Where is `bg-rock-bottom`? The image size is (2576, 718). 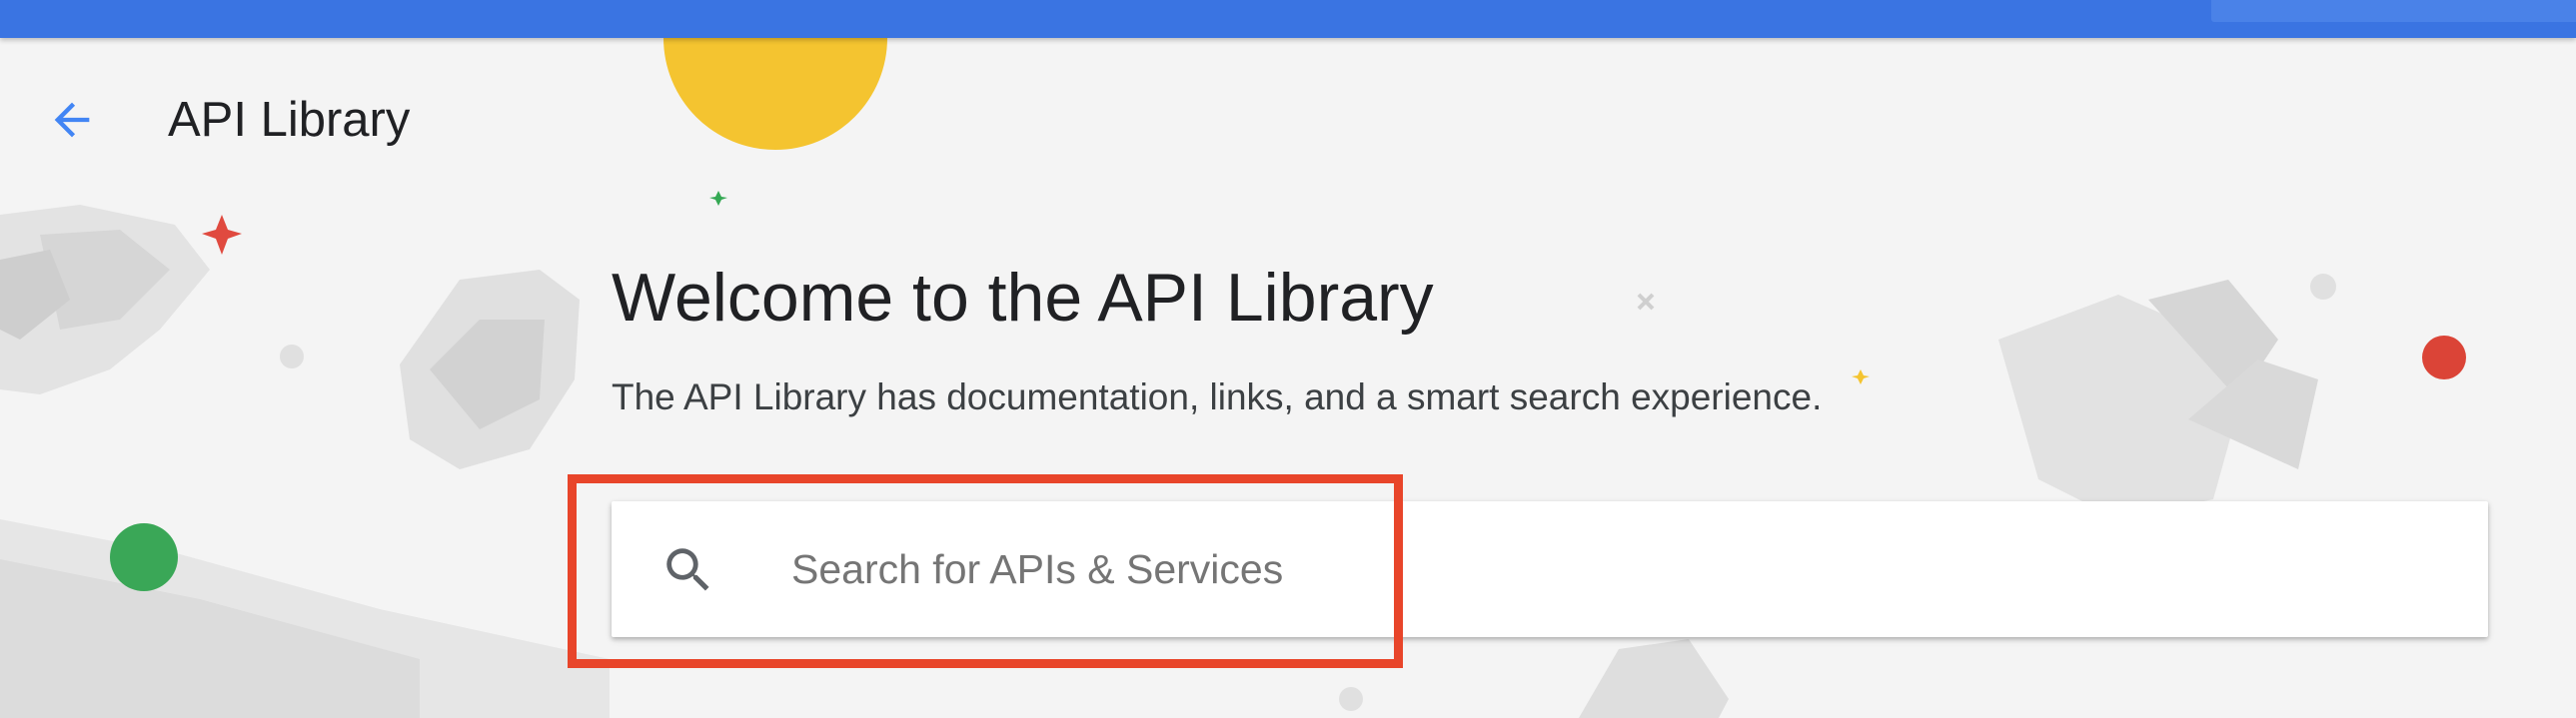 bg-rock-bottom is located at coordinates (1654, 678).